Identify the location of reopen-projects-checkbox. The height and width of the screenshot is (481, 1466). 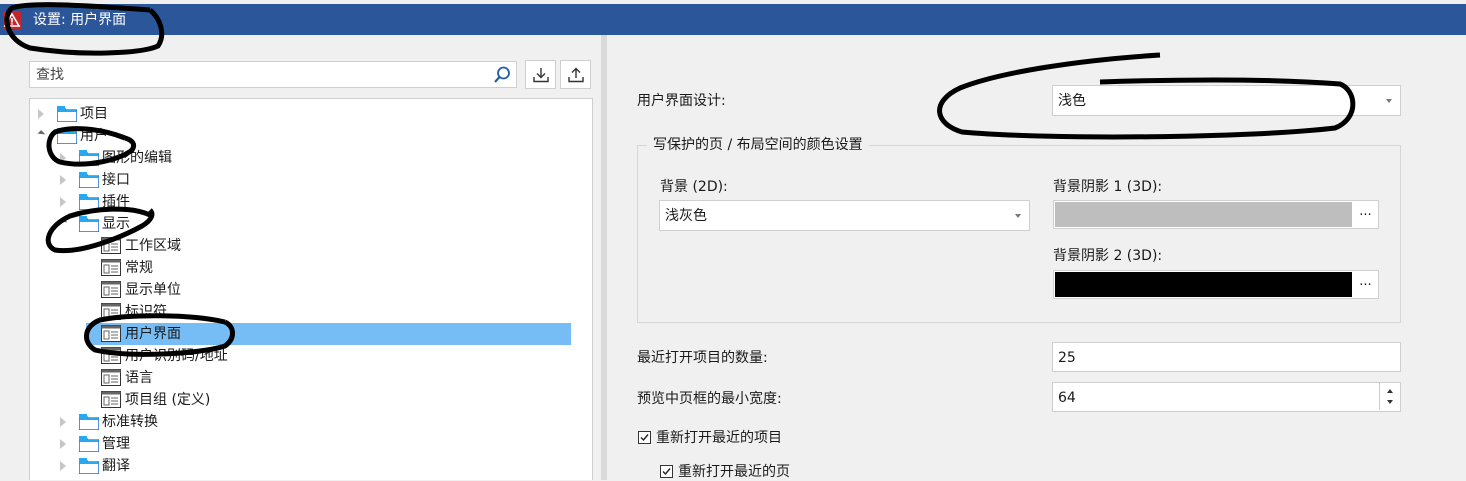
(644, 437).